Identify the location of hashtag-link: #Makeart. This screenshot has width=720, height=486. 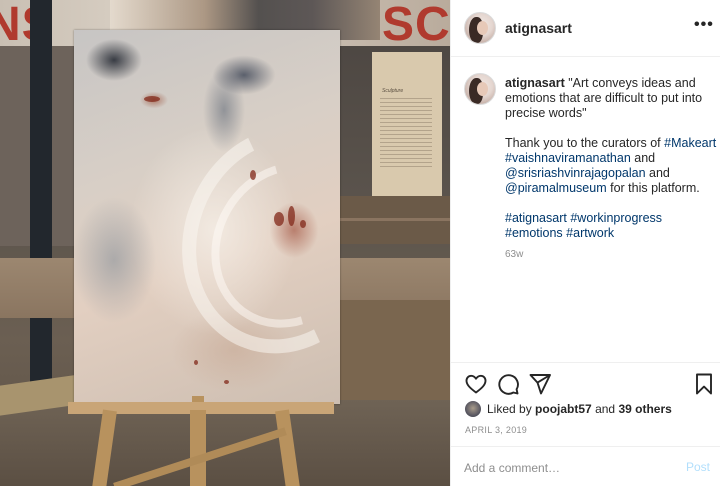
(690, 143).